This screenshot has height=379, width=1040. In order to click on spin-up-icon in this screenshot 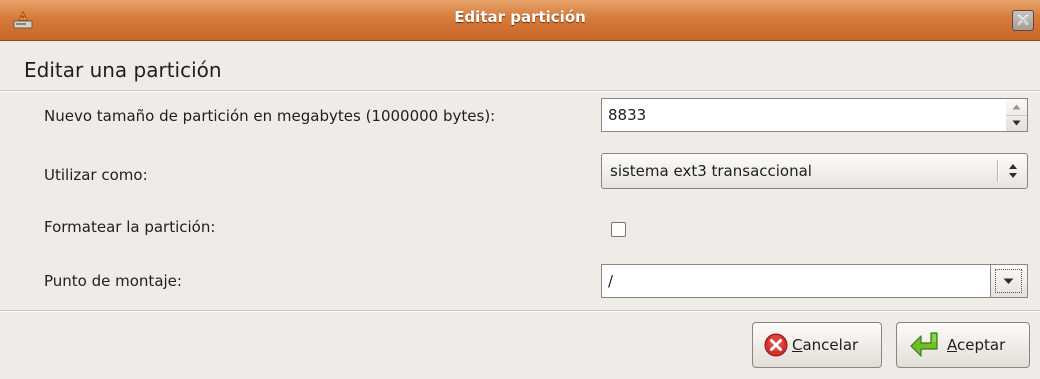, I will do `click(1016, 107)`.